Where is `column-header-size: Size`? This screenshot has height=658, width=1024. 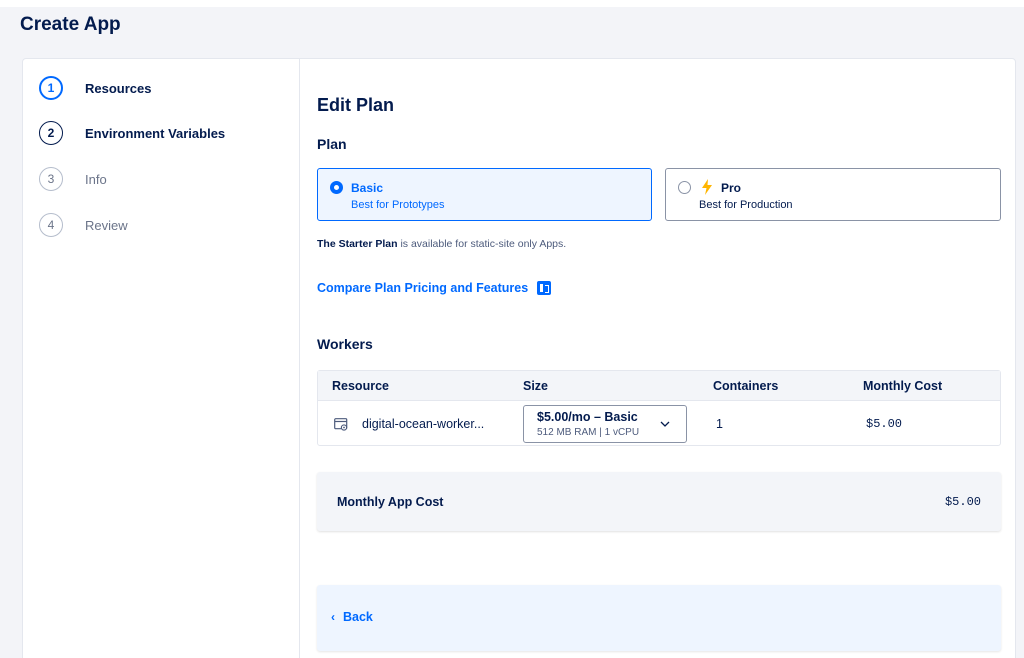
column-header-size: Size is located at coordinates (536, 386).